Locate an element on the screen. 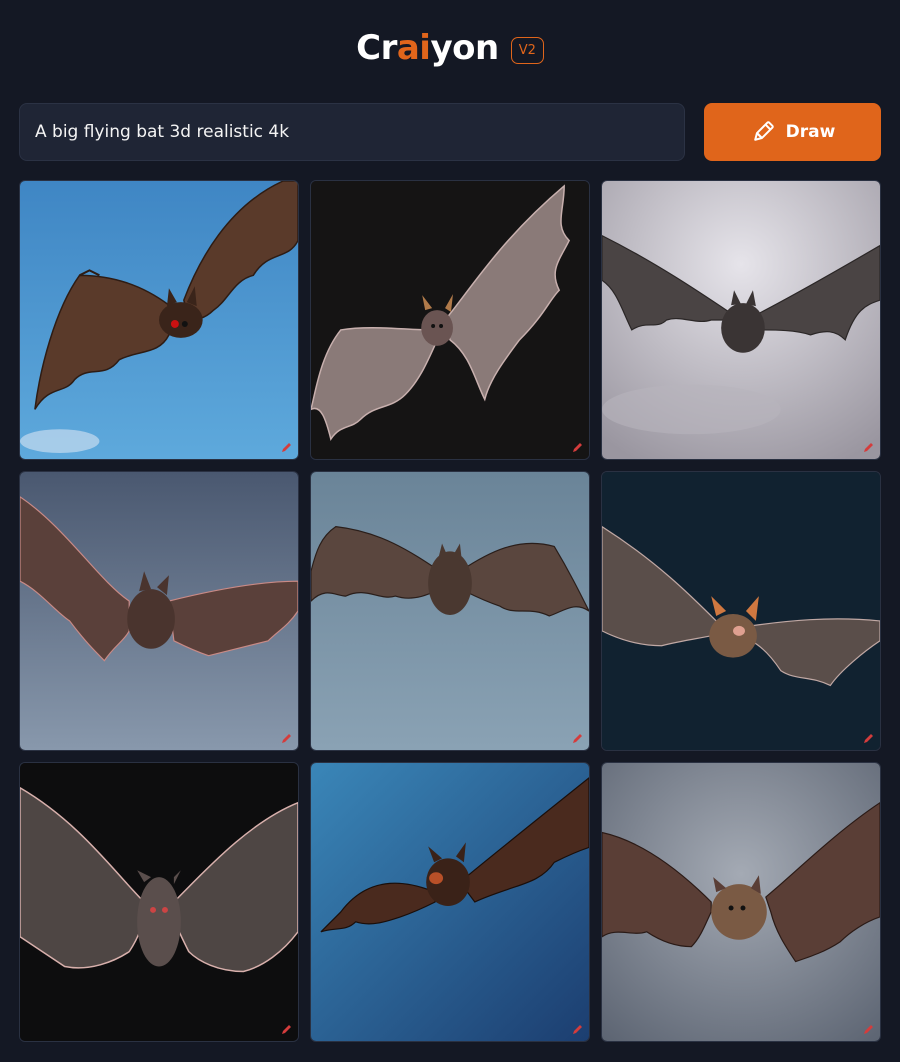 The image size is (900, 1062). logo-text-start: Cr is located at coordinates (376, 48).